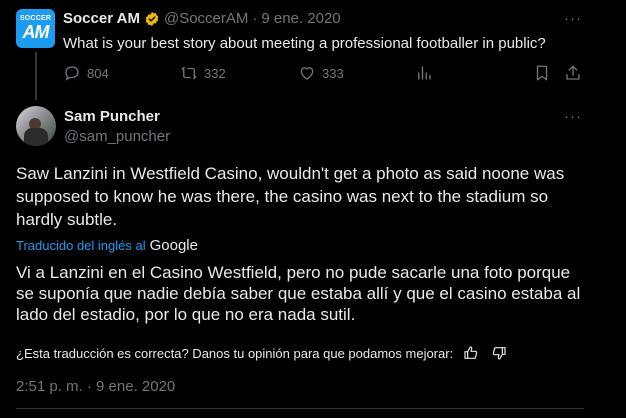 Image resolution: width=626 pixels, height=418 pixels. Describe the element at coordinates (152, 19) in the screenshot. I see `verified-badge-icon` at that location.